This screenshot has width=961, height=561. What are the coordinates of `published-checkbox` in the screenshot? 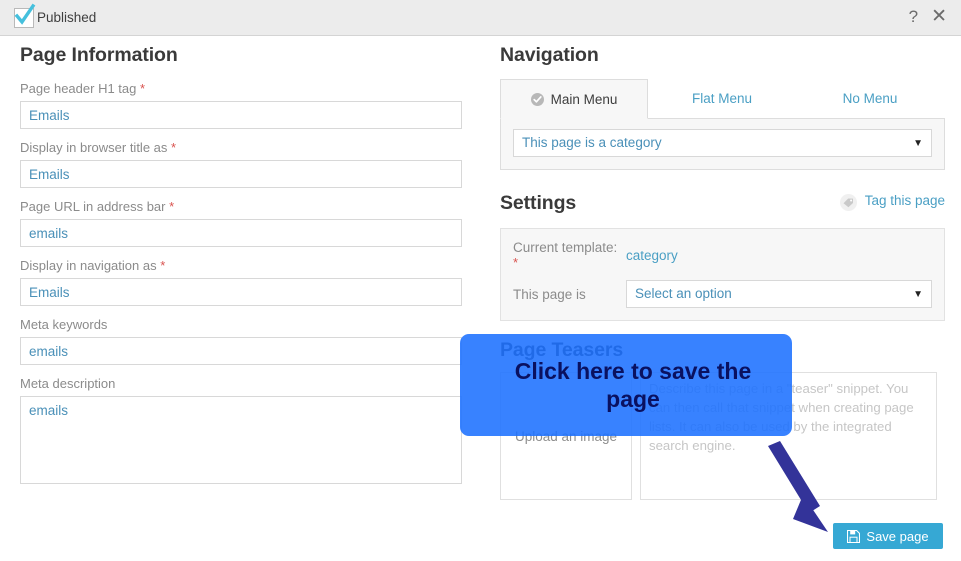 It's located at (25, 15).